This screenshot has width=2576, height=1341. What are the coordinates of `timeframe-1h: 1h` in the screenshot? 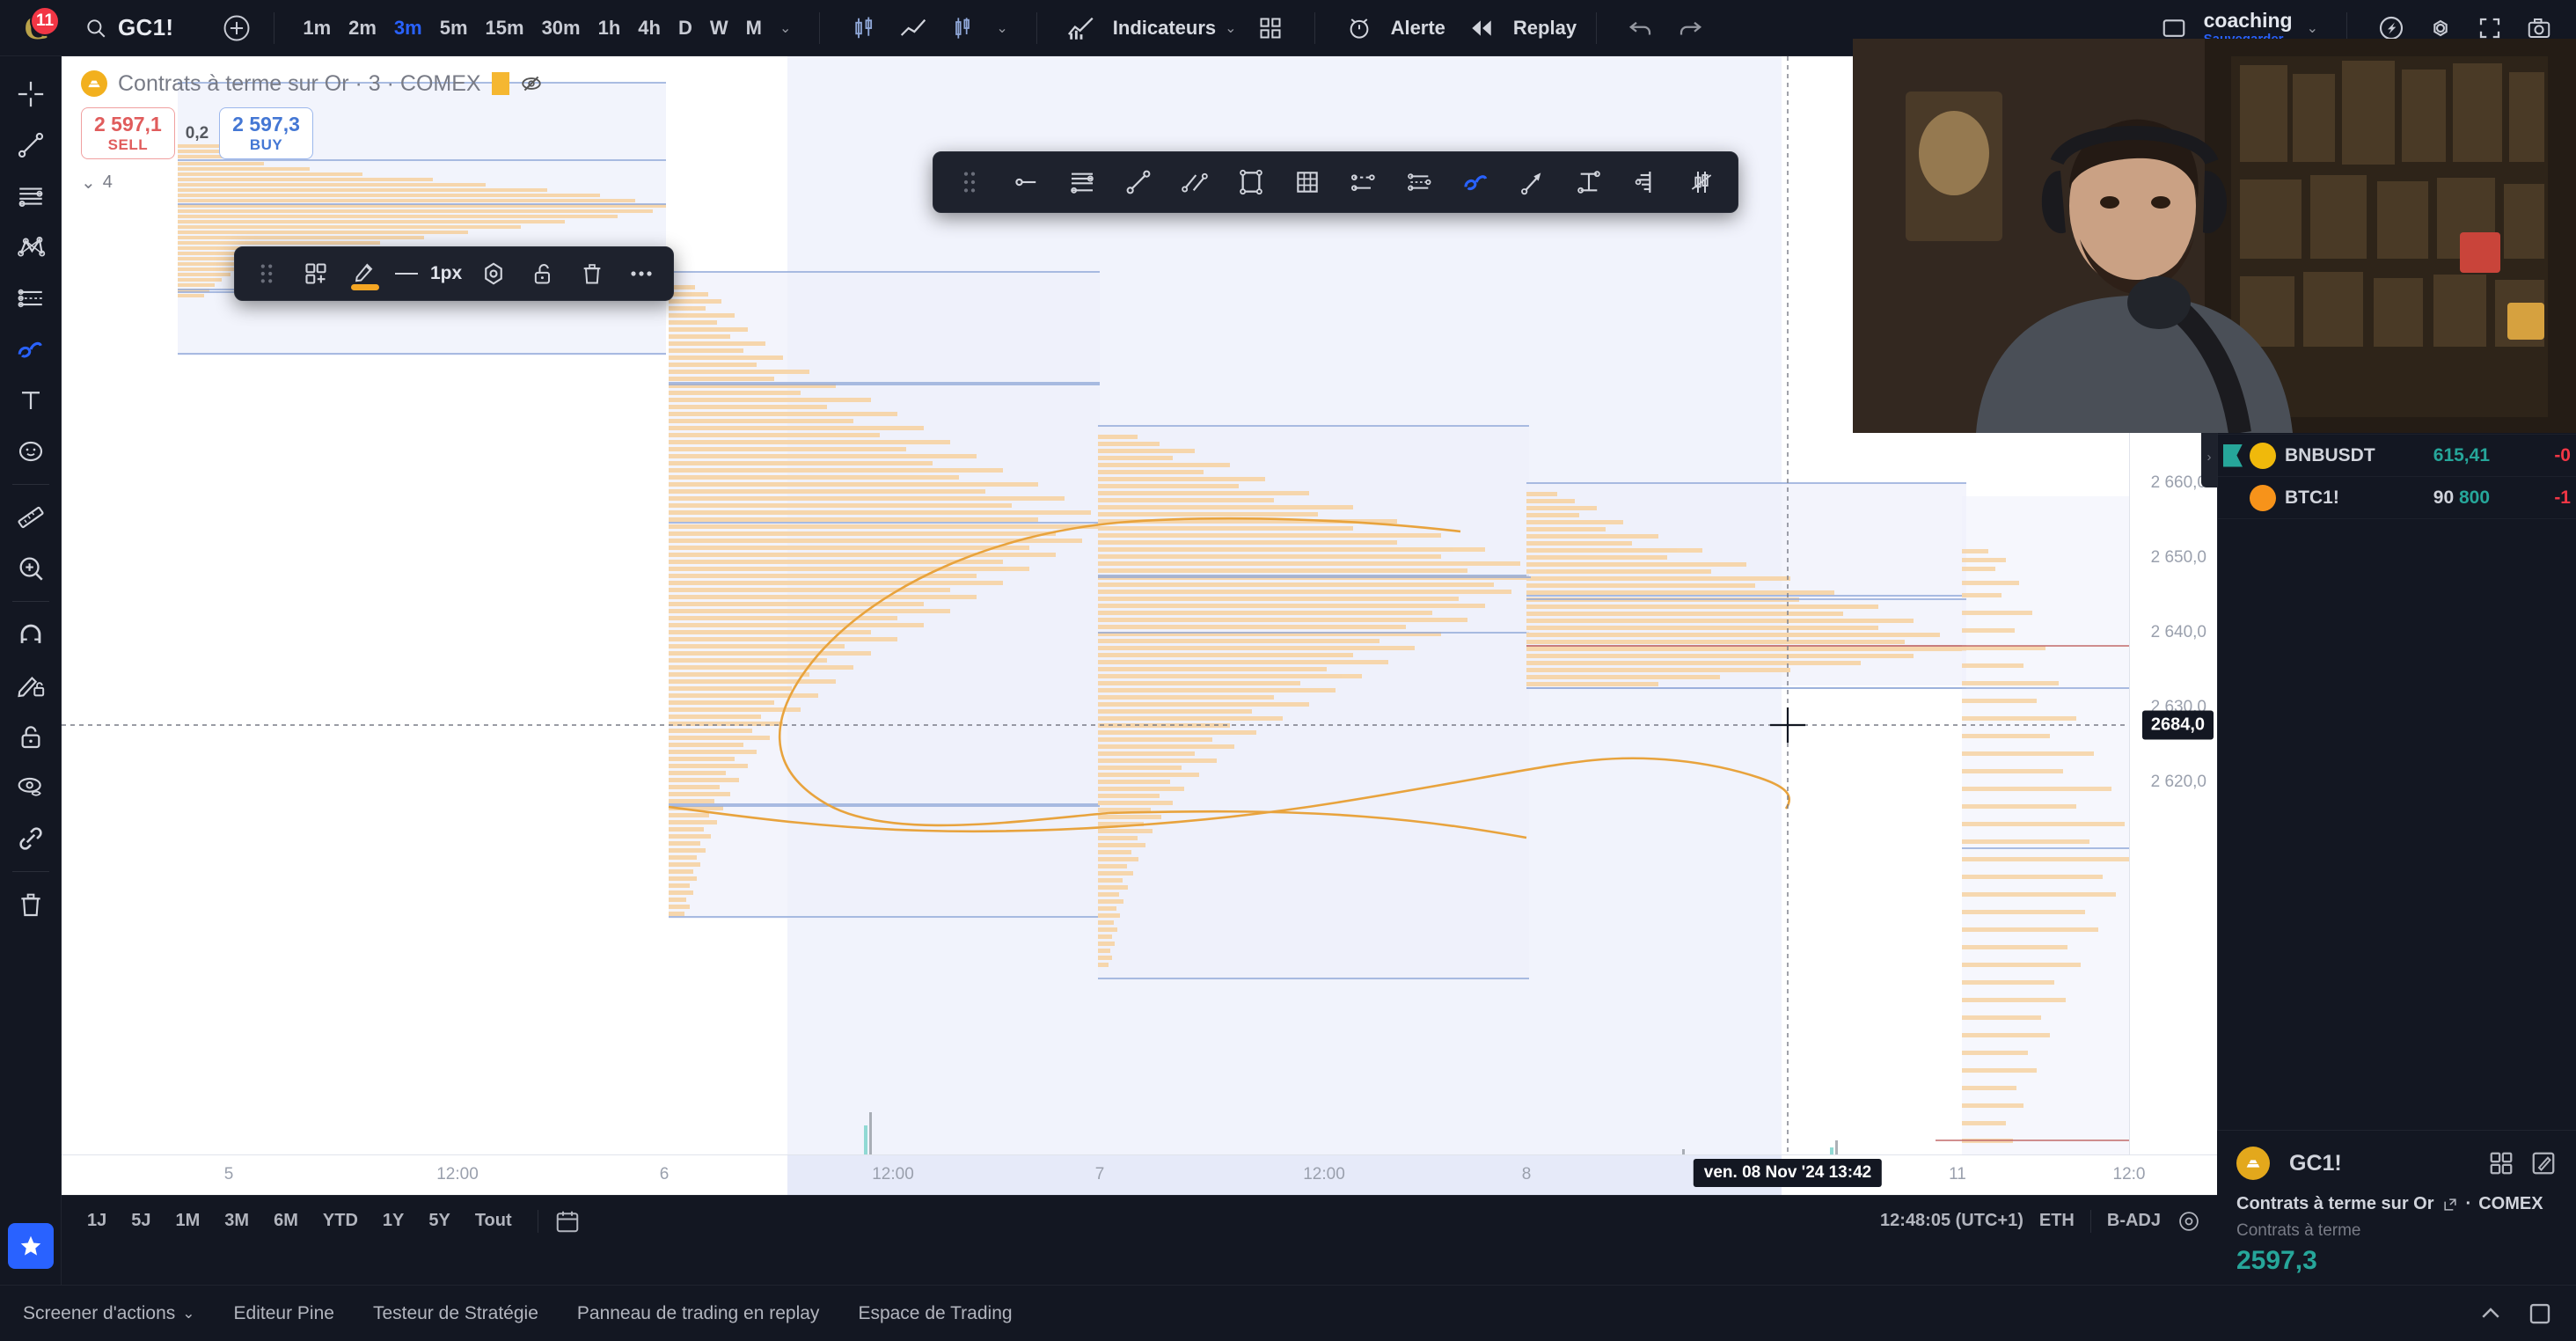 It's located at (609, 29).